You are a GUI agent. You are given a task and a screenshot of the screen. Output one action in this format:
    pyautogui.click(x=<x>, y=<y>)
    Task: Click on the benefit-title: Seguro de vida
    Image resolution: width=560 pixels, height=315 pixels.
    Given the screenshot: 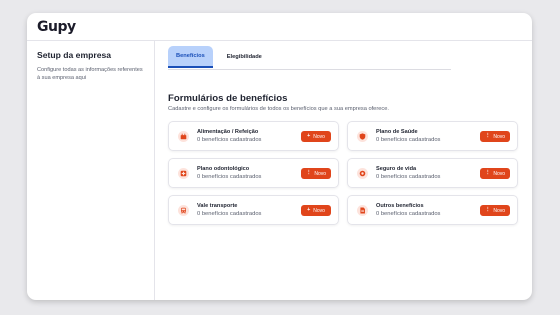 What is the action you would take?
    pyautogui.click(x=396, y=169)
    